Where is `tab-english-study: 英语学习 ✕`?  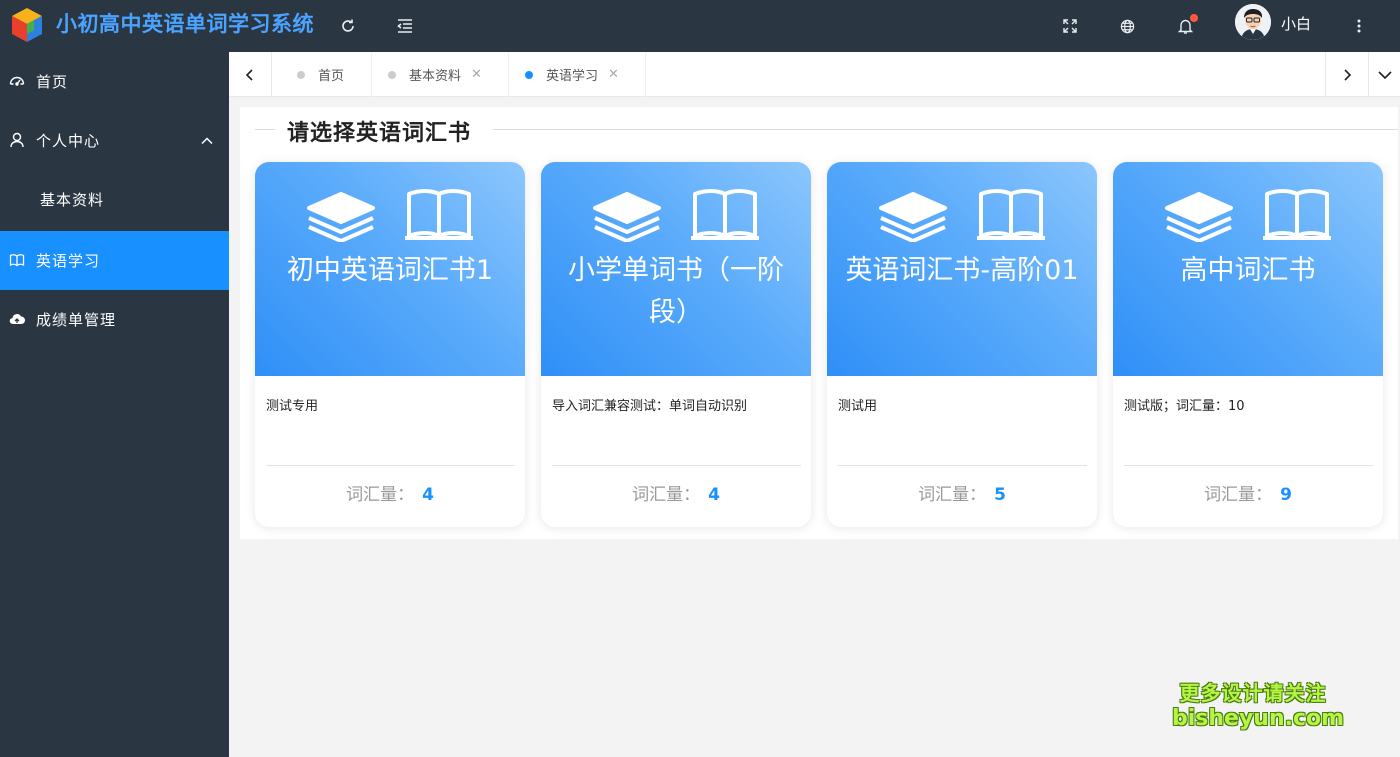
tab-english-study: 英语学习 ✕ is located at coordinates (577, 74).